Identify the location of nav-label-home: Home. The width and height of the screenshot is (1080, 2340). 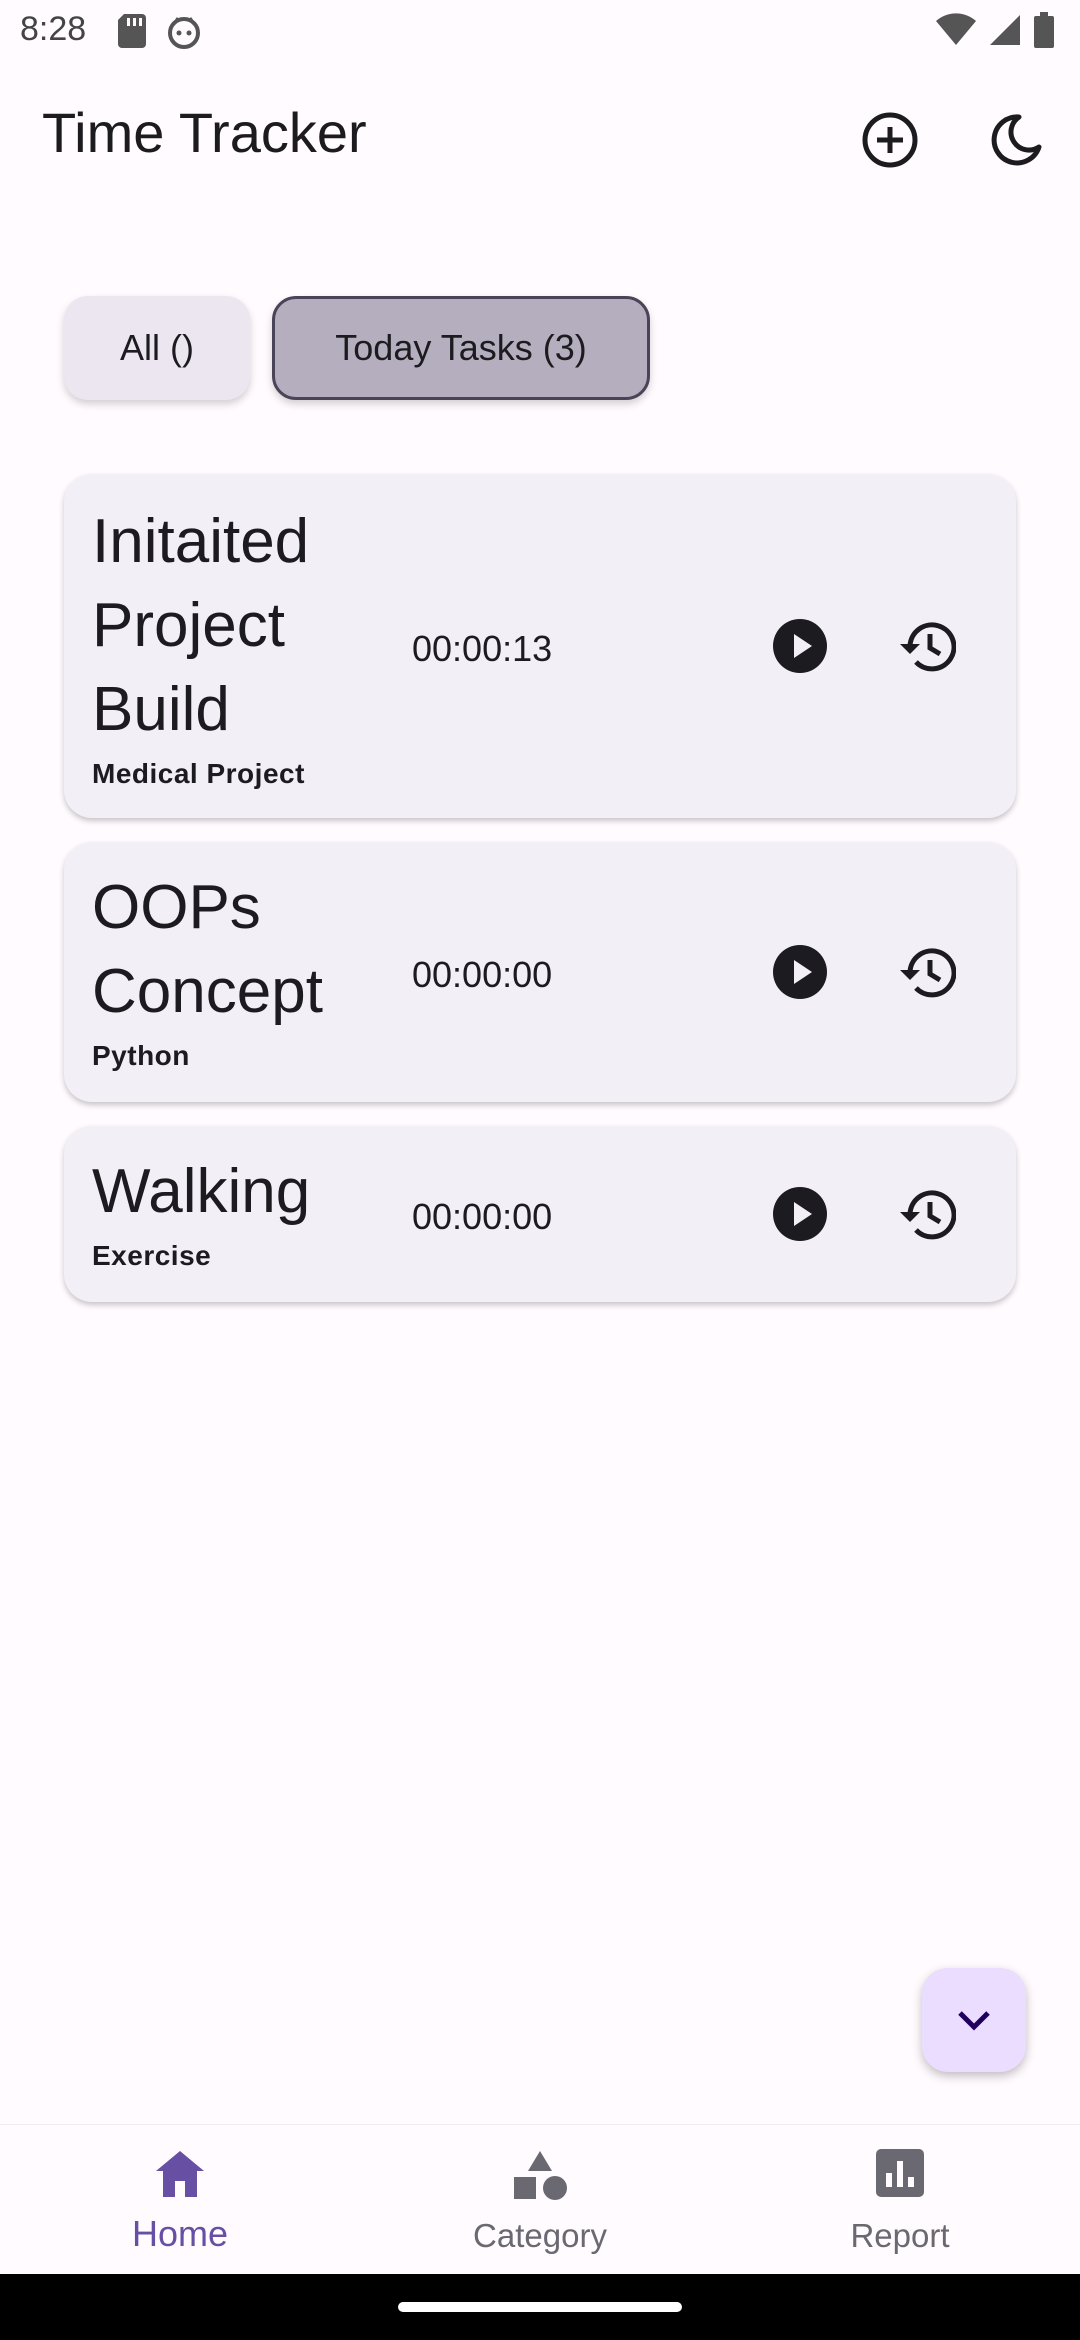
(180, 2233).